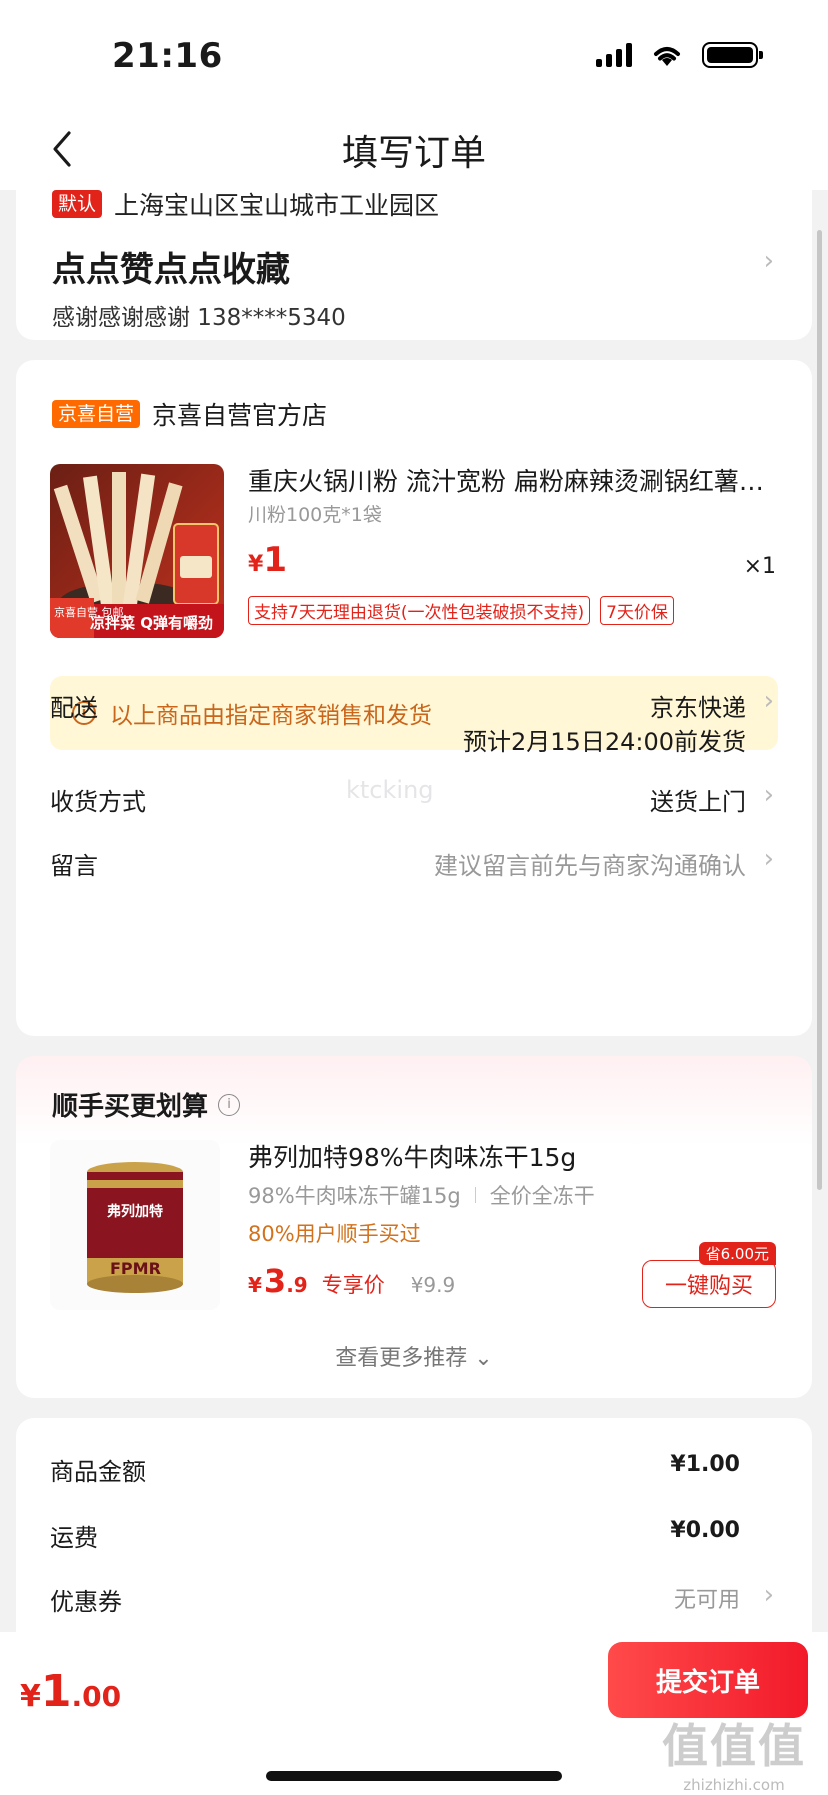  I want to click on info-icon: i, so click(229, 1104).